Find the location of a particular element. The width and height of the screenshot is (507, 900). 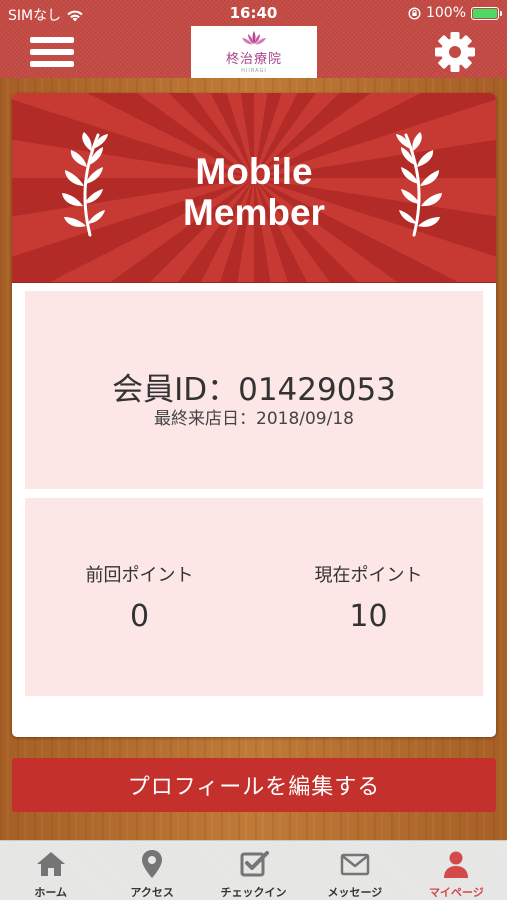

checkin-icon is located at coordinates (254, 864).